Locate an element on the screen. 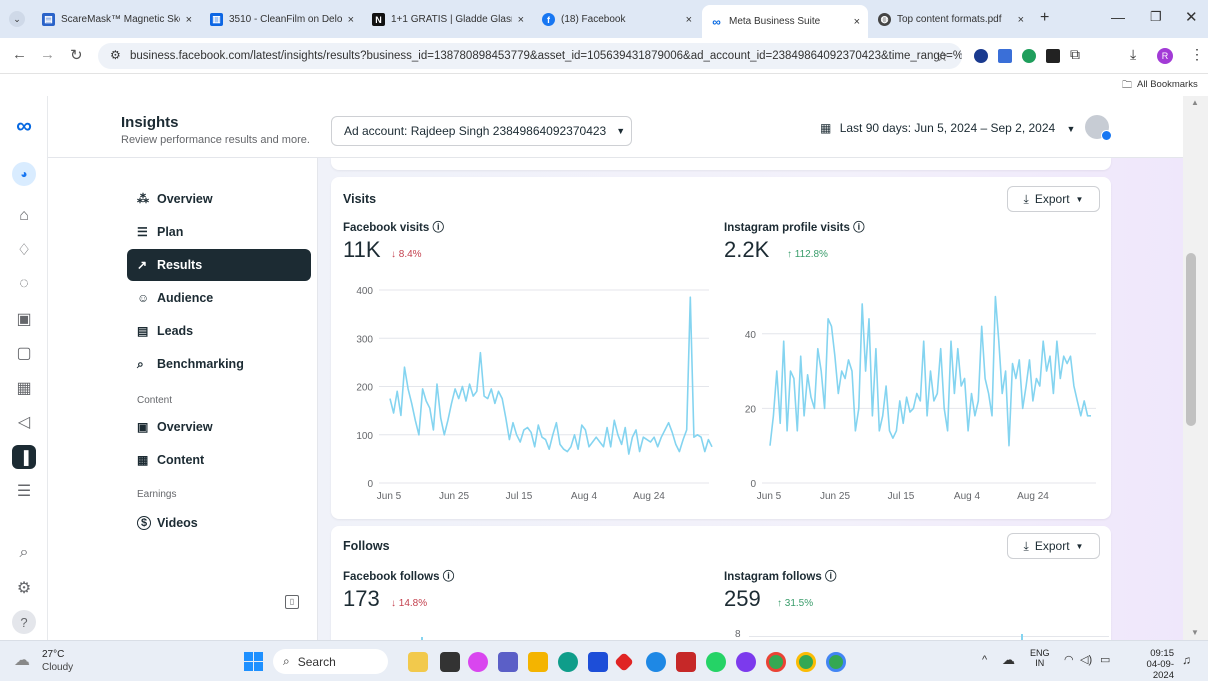 This screenshot has height=681, width=1208. sidebar-item-audience: ☺ Audience is located at coordinates (219, 298).